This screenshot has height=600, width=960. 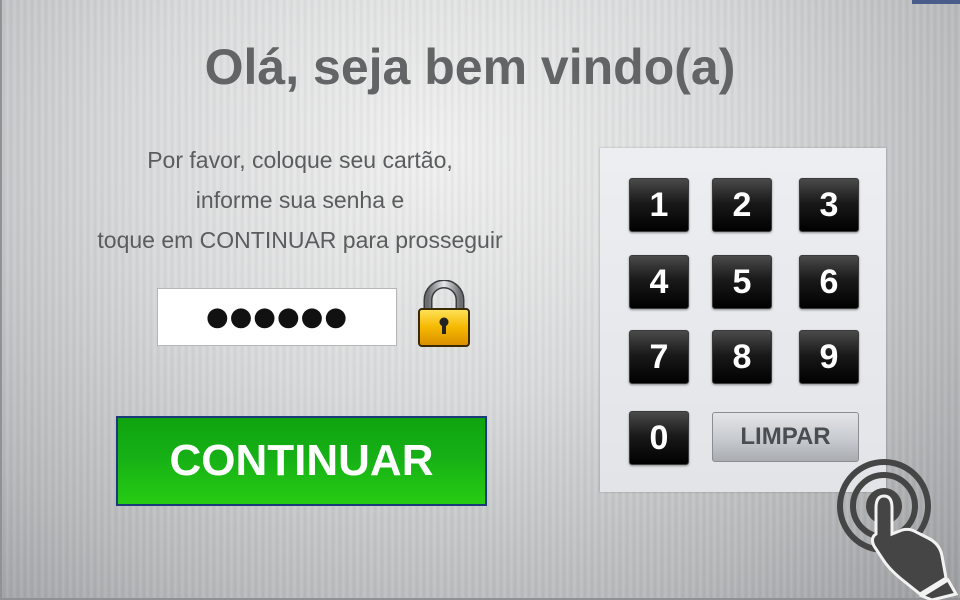 What do you see at coordinates (829, 357) in the screenshot?
I see `key-9: 9` at bounding box center [829, 357].